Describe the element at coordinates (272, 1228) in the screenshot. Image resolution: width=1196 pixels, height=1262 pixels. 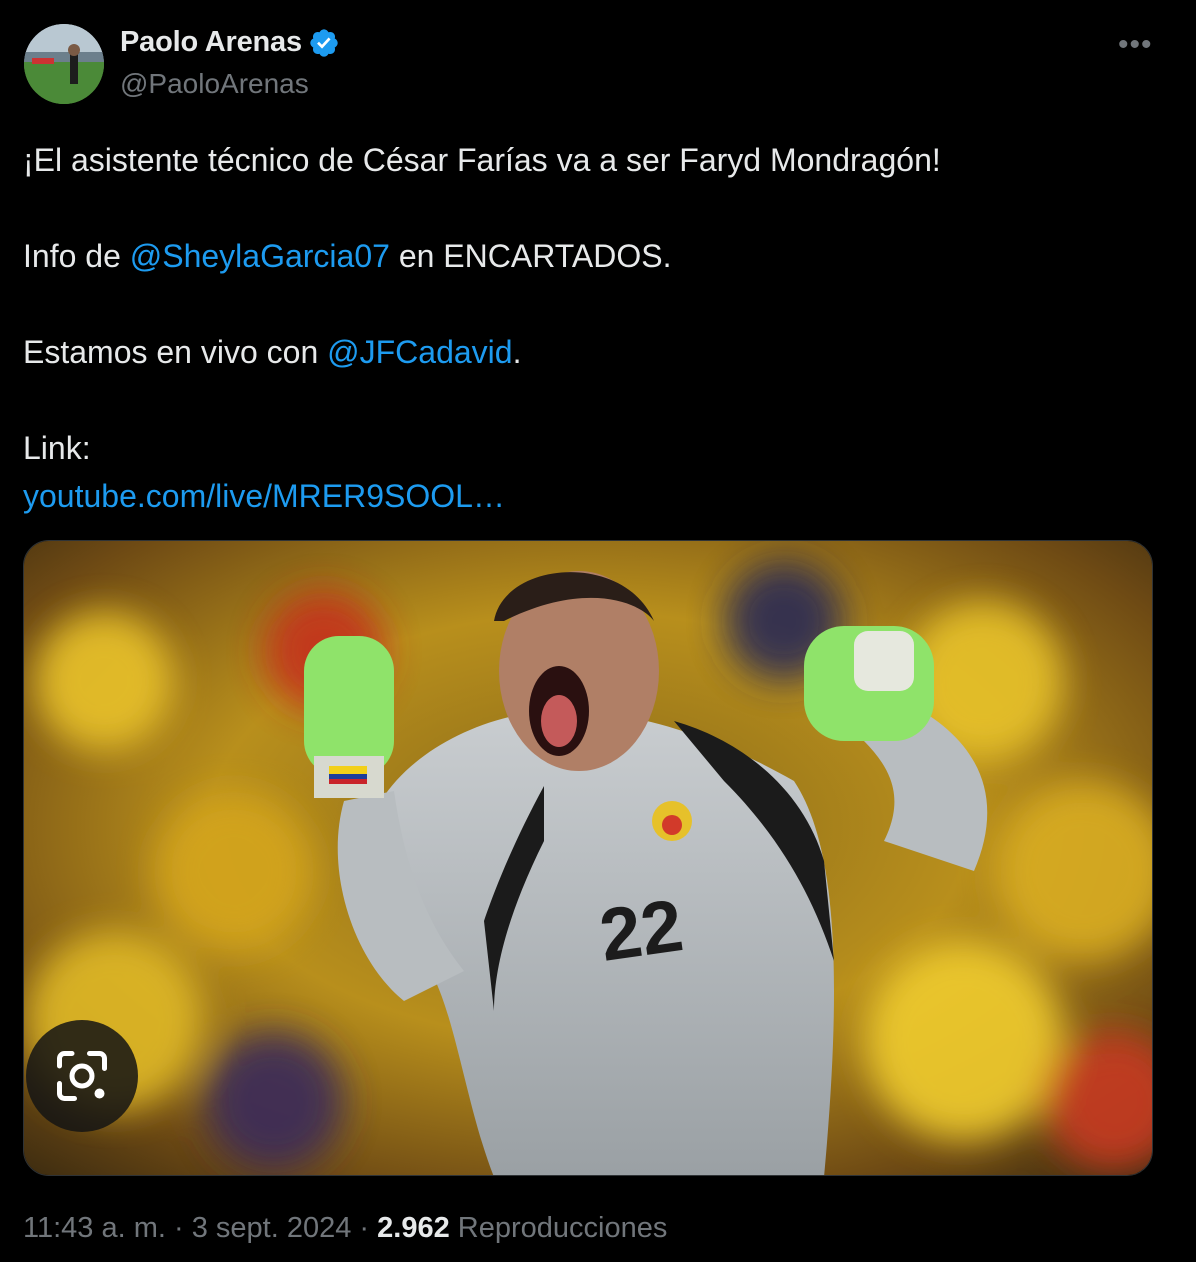
I see `tweet-date: 3 sept. 2024` at that location.